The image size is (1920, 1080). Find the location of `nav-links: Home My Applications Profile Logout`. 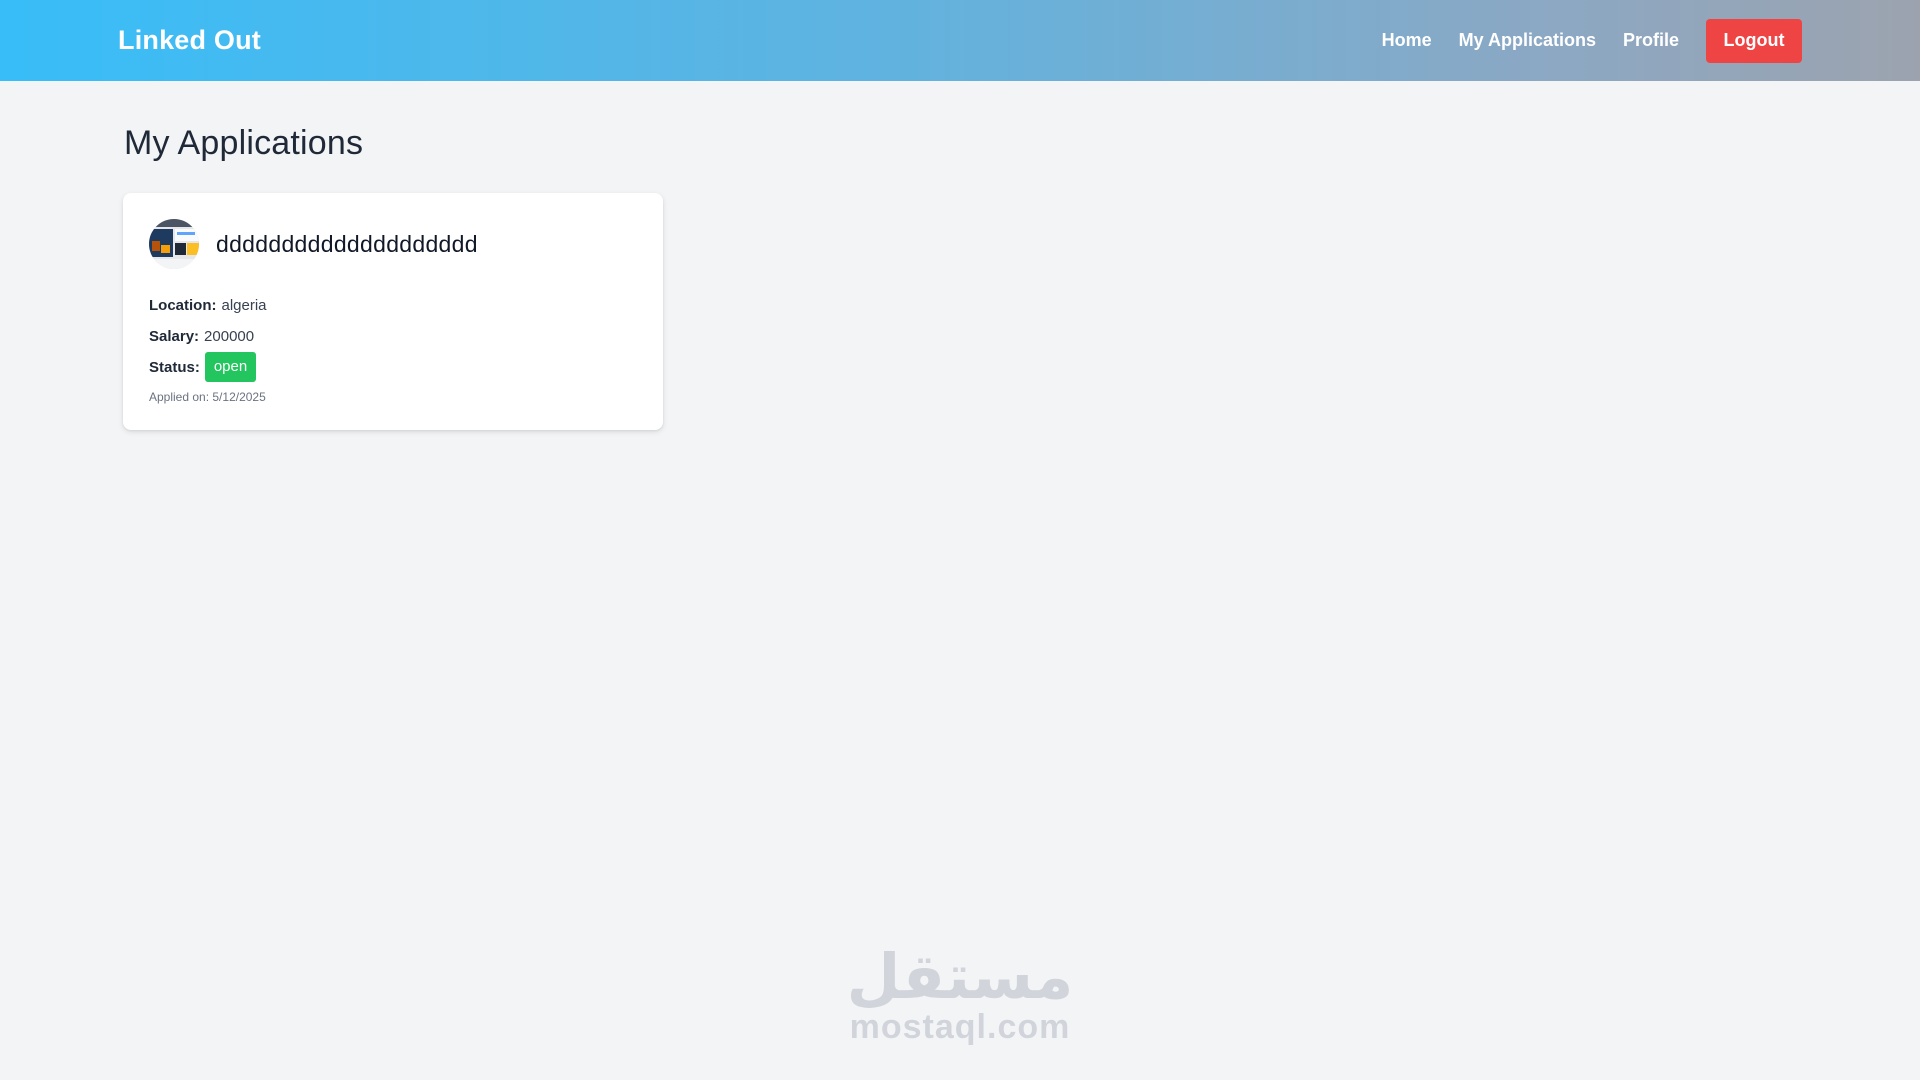

nav-links: Home My Applications Profile Logout is located at coordinates (1592, 40).